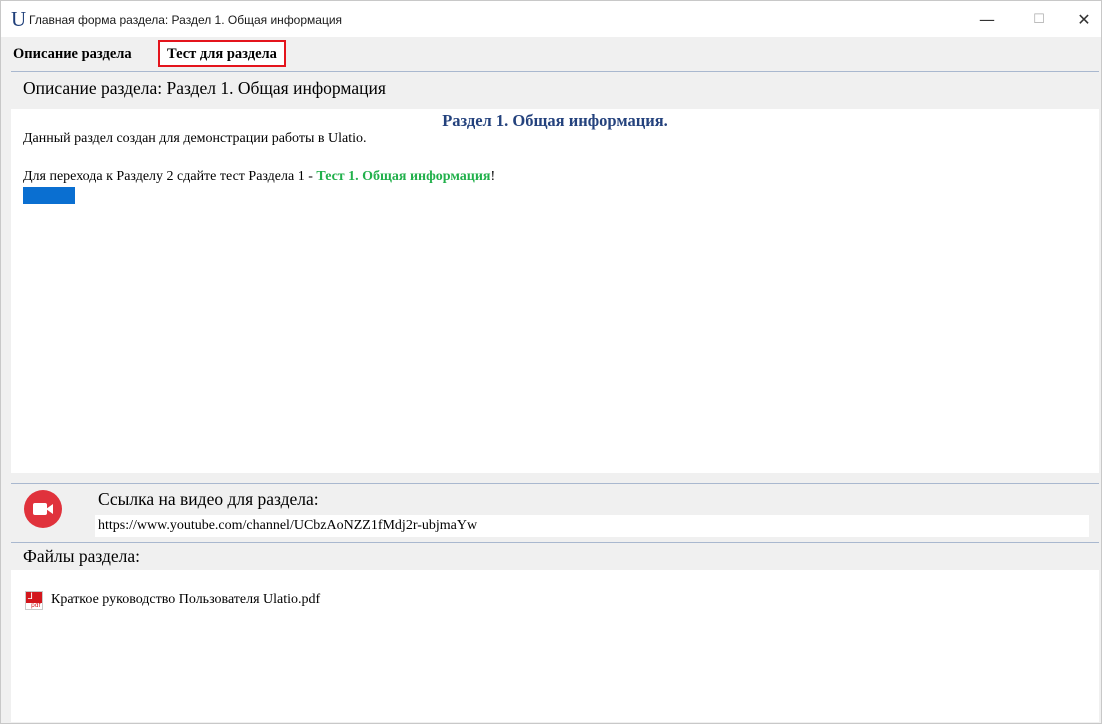 The height and width of the screenshot is (724, 1102). What do you see at coordinates (72, 56) in the screenshot?
I see `tab-section-description: Описание раздела` at bounding box center [72, 56].